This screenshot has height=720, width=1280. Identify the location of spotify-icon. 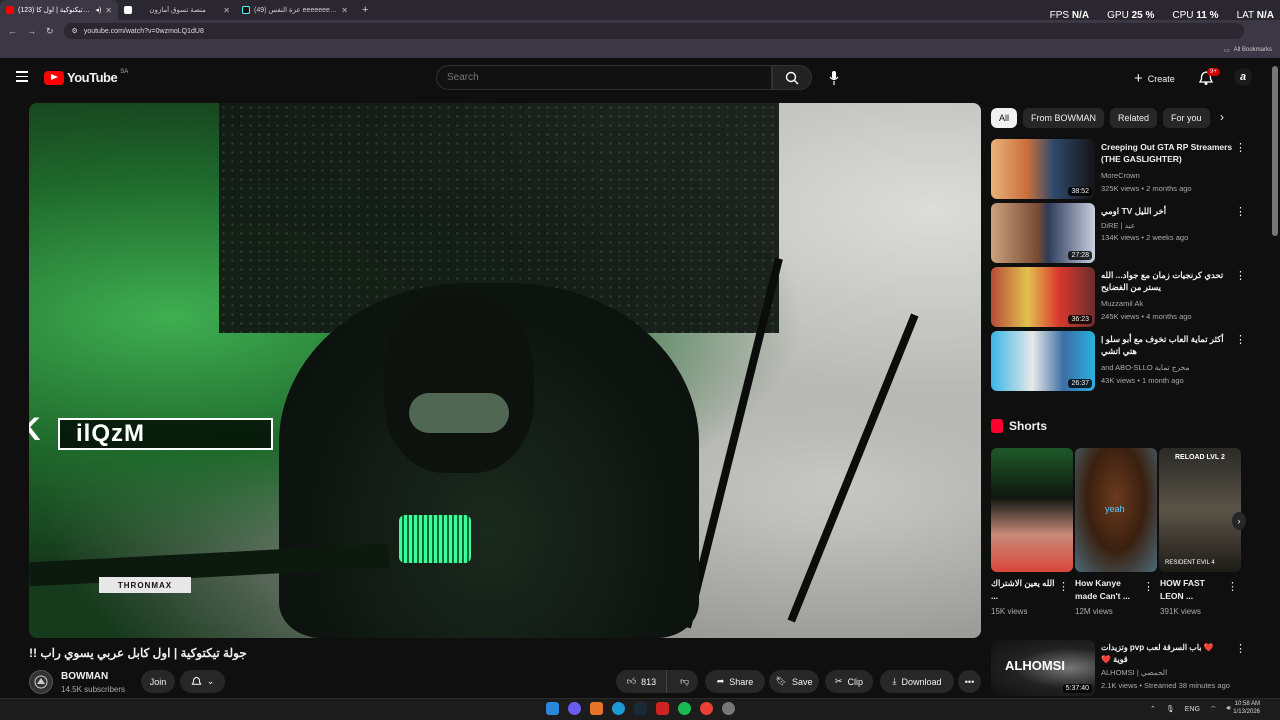
(684, 708).